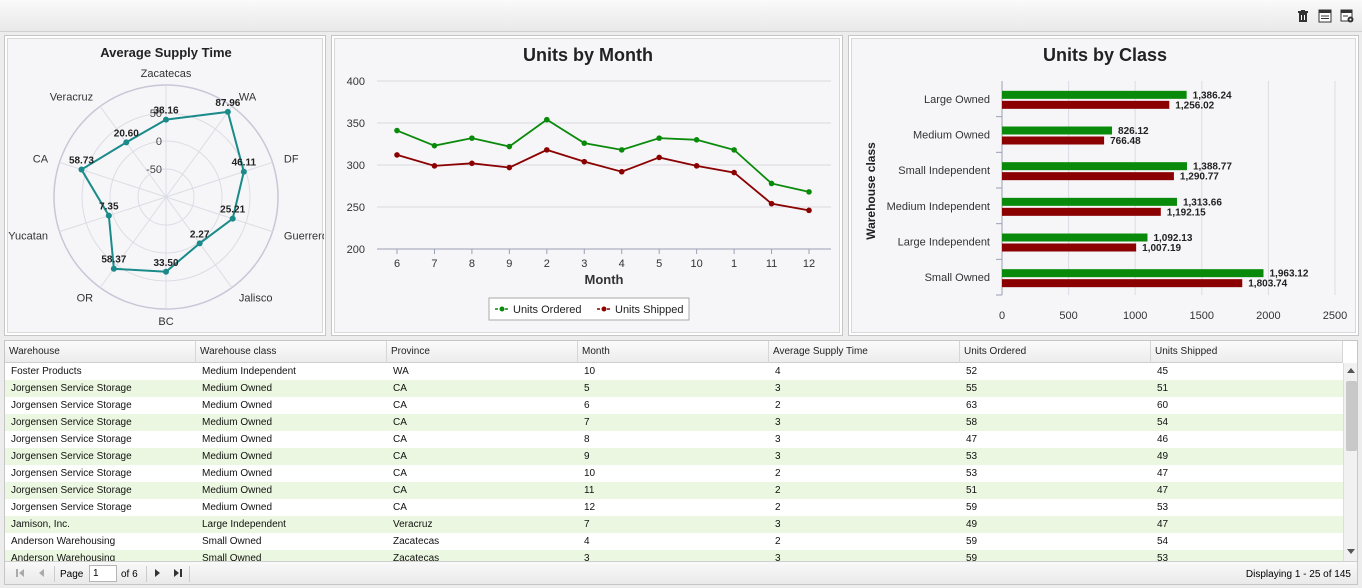 The height and width of the screenshot is (588, 1362). What do you see at coordinates (509, 264) in the screenshot?
I see `line-x-tick-label: 9` at bounding box center [509, 264].